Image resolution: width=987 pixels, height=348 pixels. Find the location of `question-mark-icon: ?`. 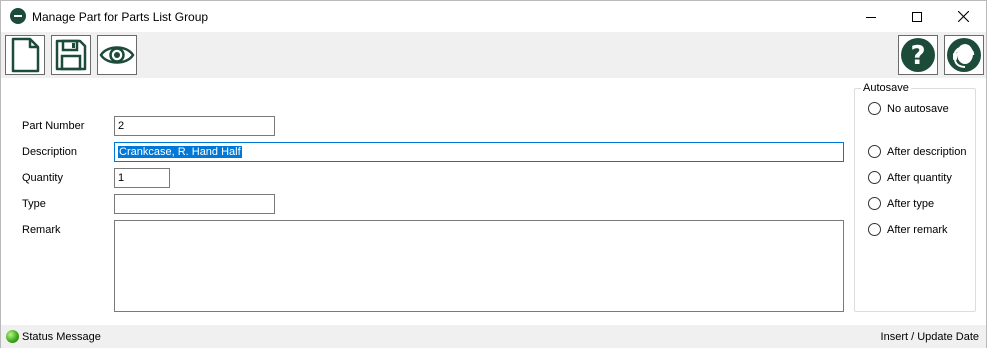

question-mark-icon: ? is located at coordinates (918, 55).